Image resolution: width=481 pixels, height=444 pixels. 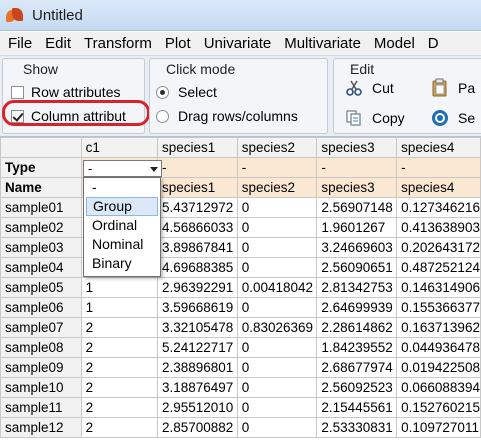 What do you see at coordinates (41, 307) in the screenshot?
I see `row-header-cell: sample06` at bounding box center [41, 307].